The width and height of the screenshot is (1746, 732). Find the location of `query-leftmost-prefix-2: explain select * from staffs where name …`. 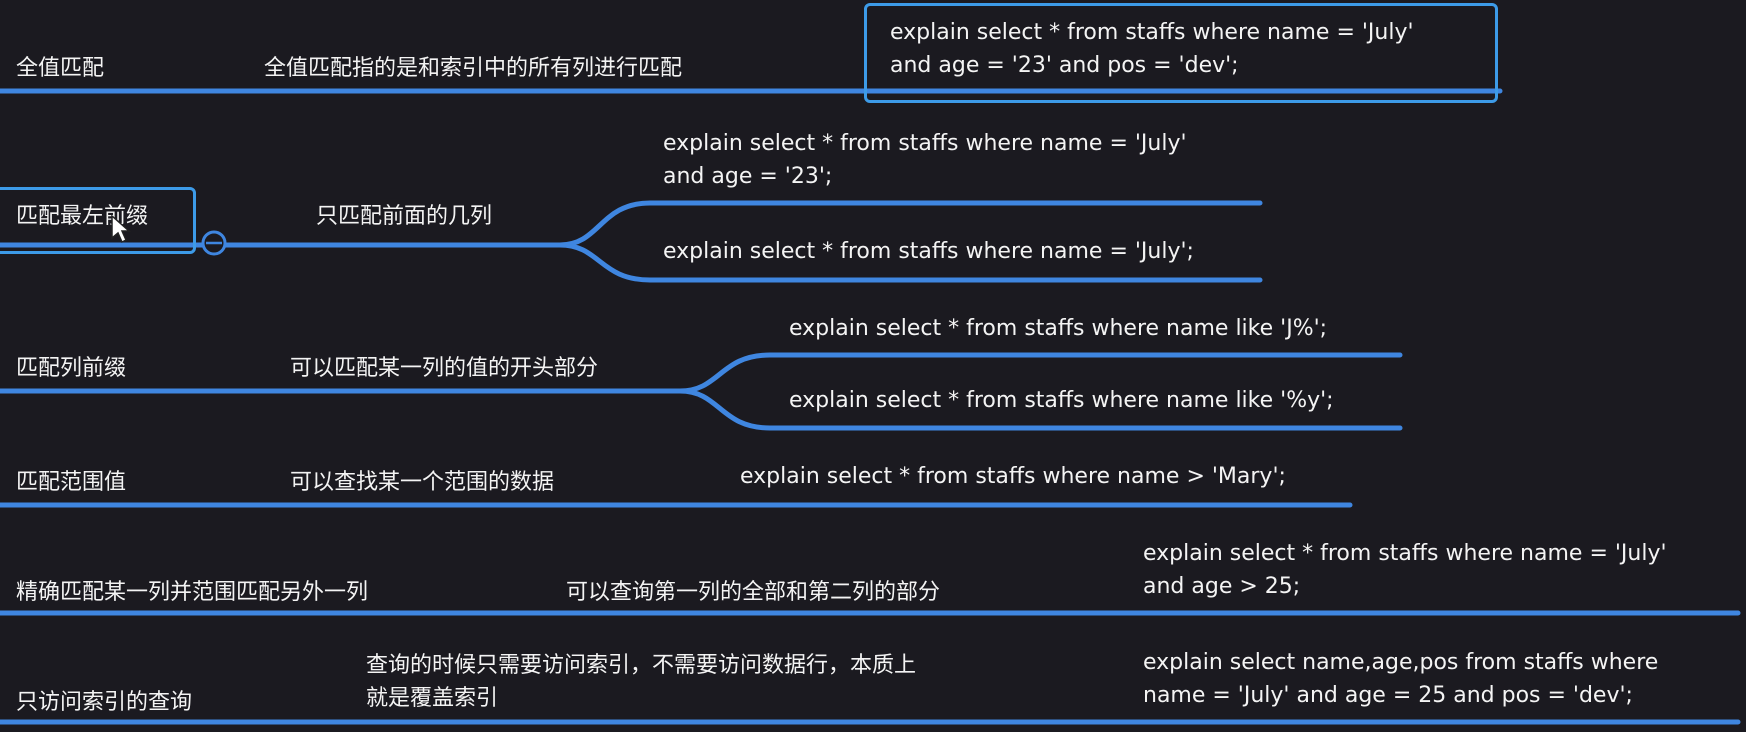

query-leftmost-prefix-2: explain select * from staffs where name … is located at coordinates (928, 251).